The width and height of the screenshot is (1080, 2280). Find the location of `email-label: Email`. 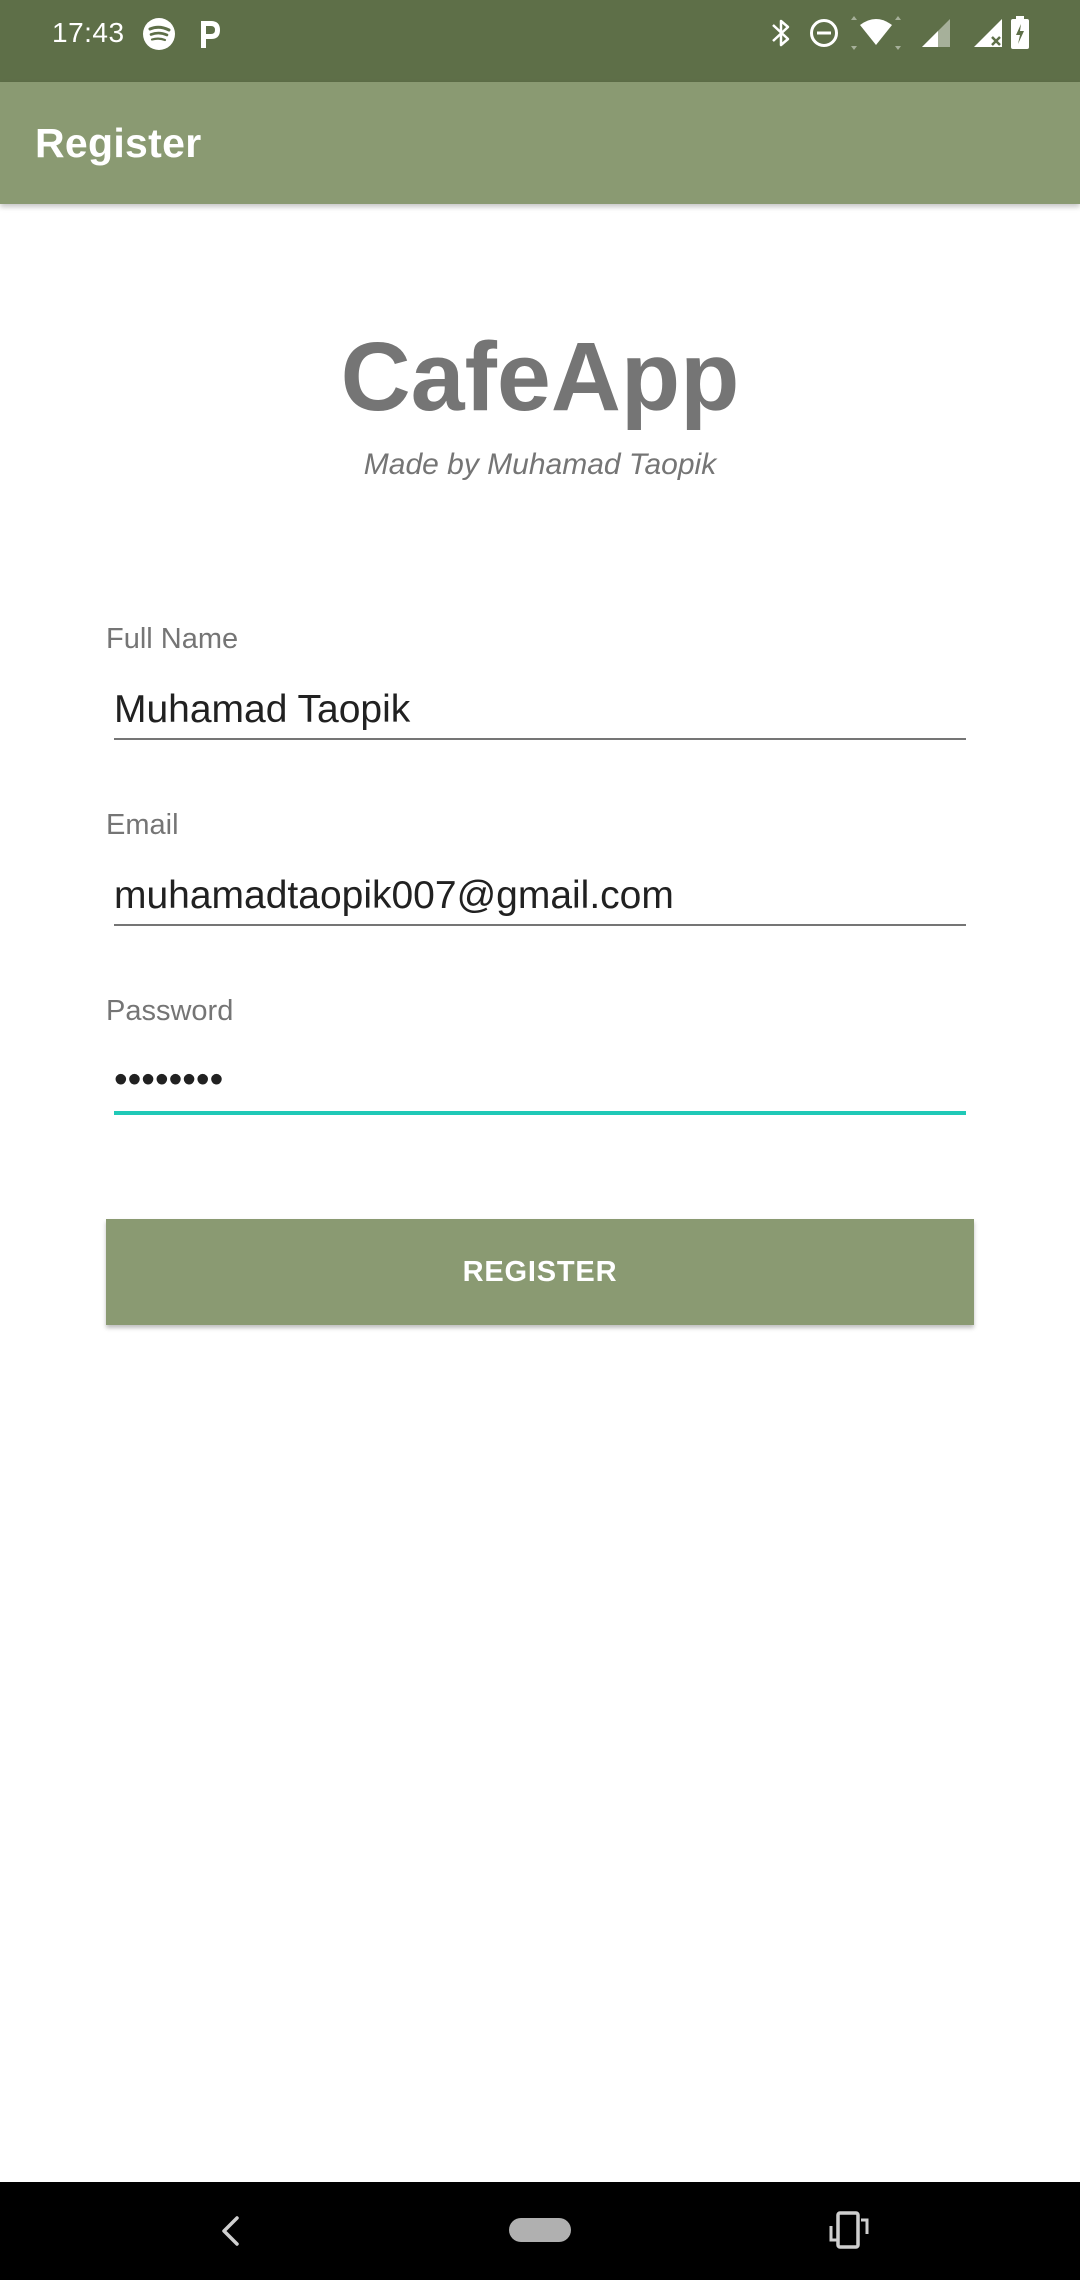

email-label: Email is located at coordinates (142, 825).